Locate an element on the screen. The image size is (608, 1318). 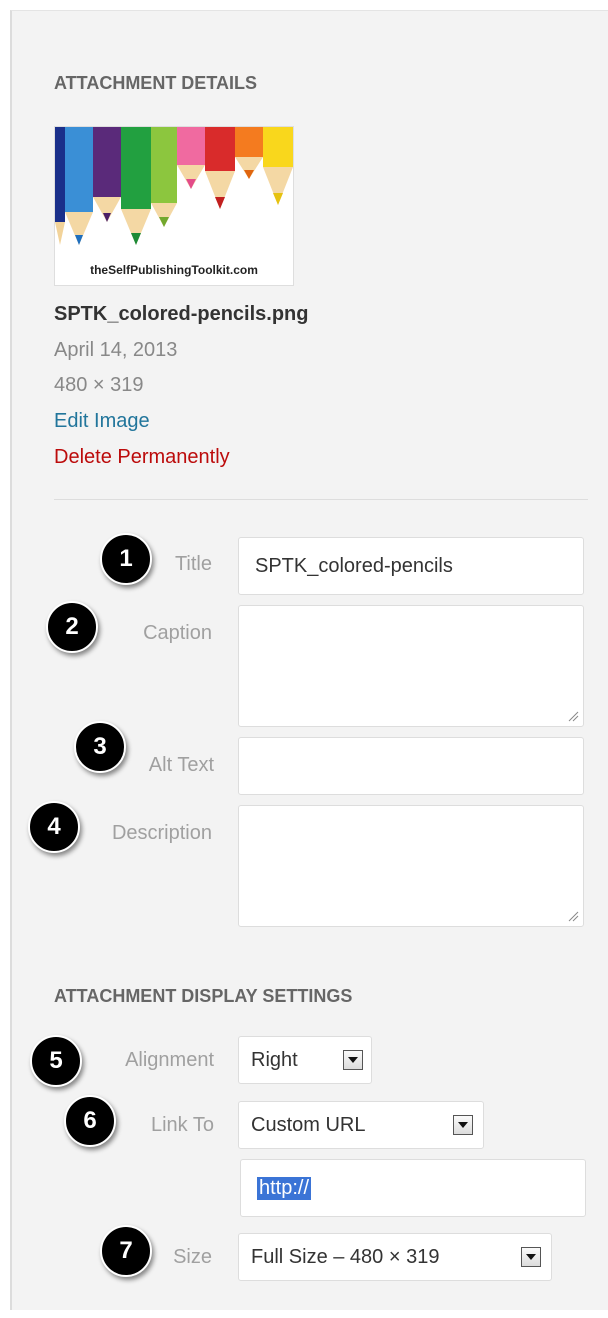
alignment-select: Right is located at coordinates (305, 1060).